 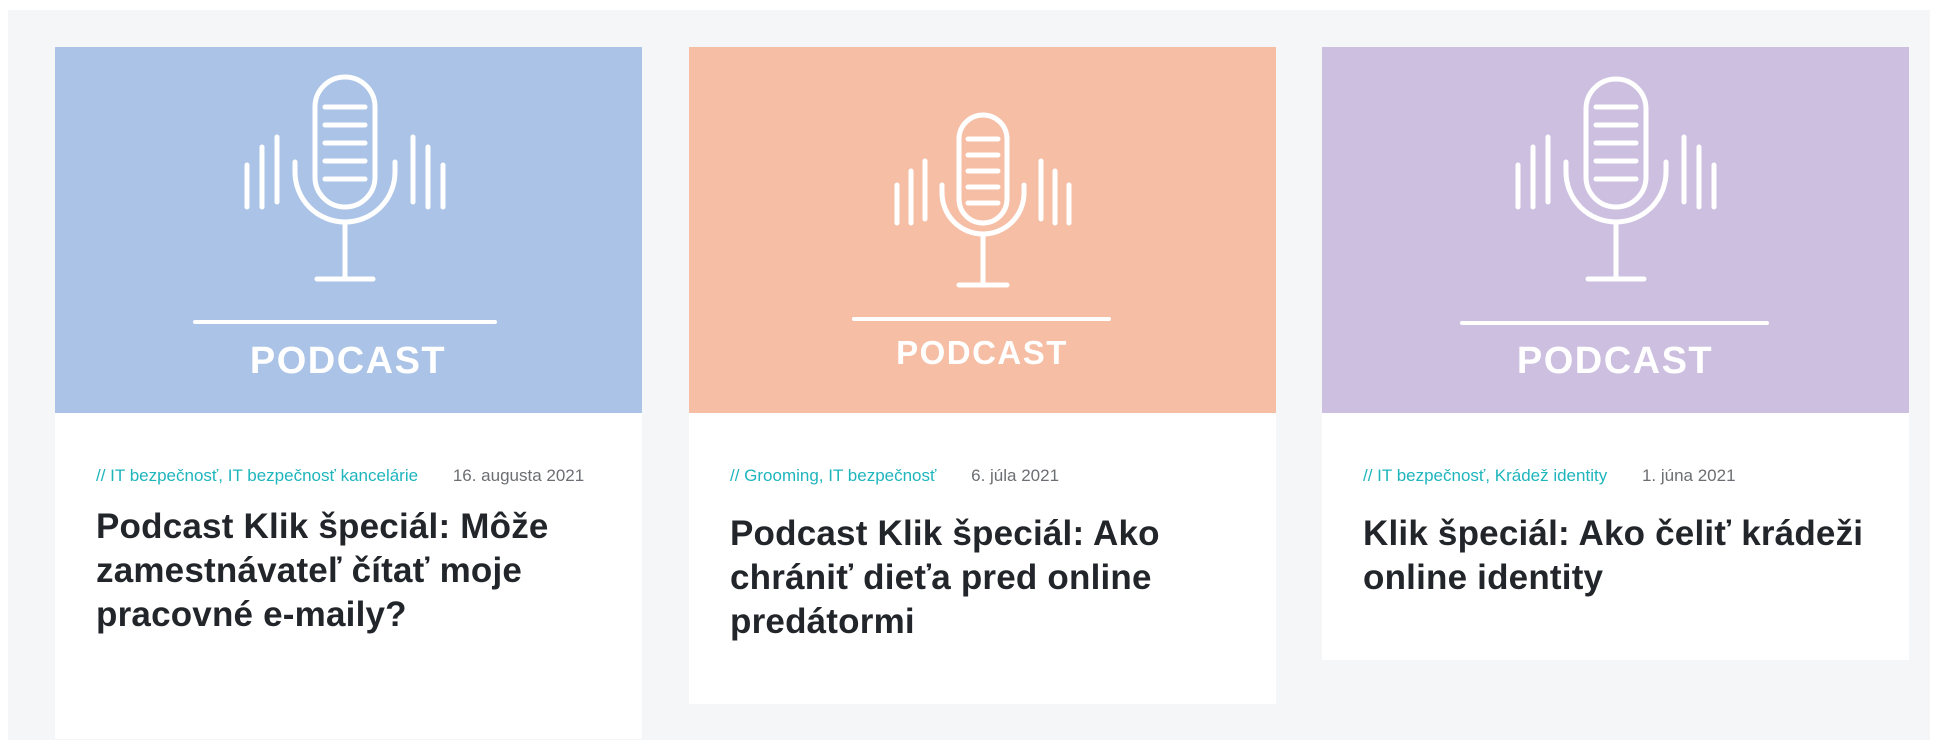 I want to click on publish-date: 1. júna 2021, so click(x=1688, y=475).